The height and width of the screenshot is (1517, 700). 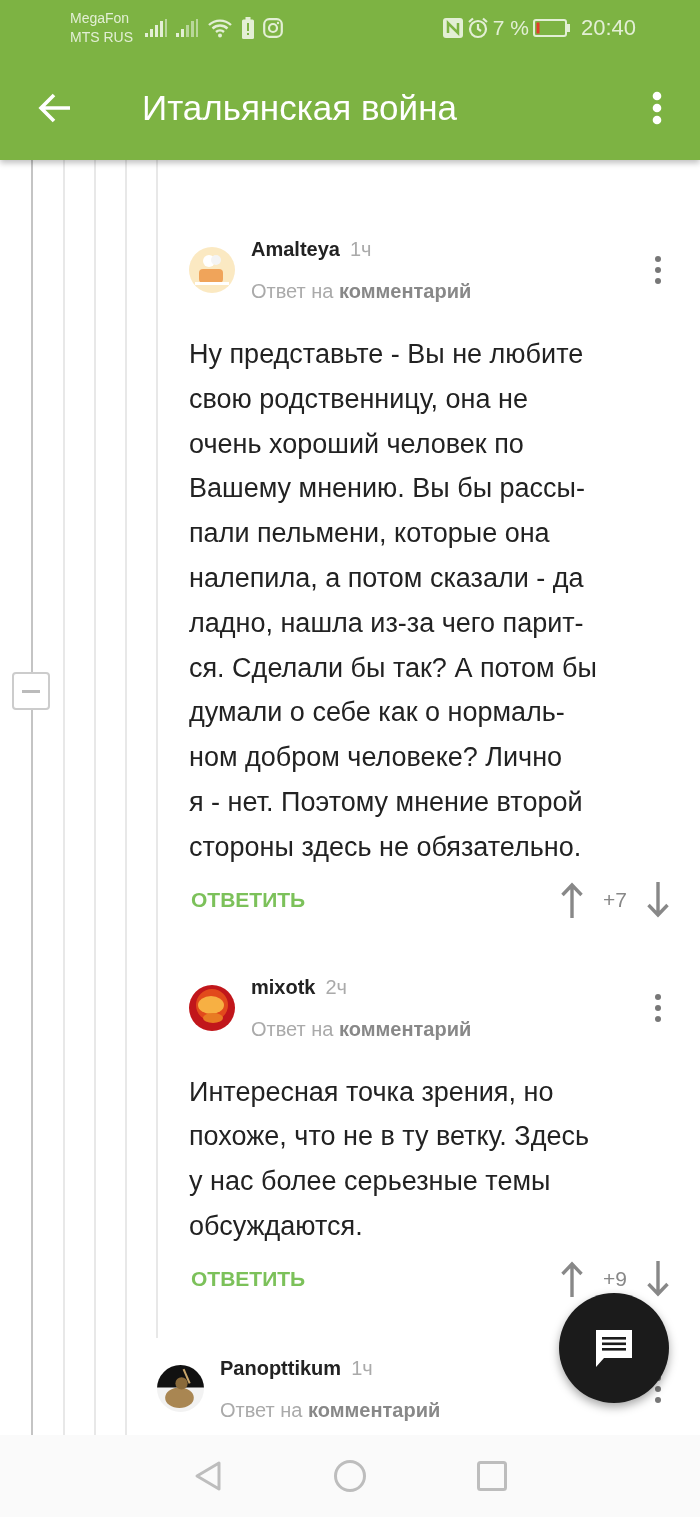 I want to click on minus-icon, so click(x=31, y=691).